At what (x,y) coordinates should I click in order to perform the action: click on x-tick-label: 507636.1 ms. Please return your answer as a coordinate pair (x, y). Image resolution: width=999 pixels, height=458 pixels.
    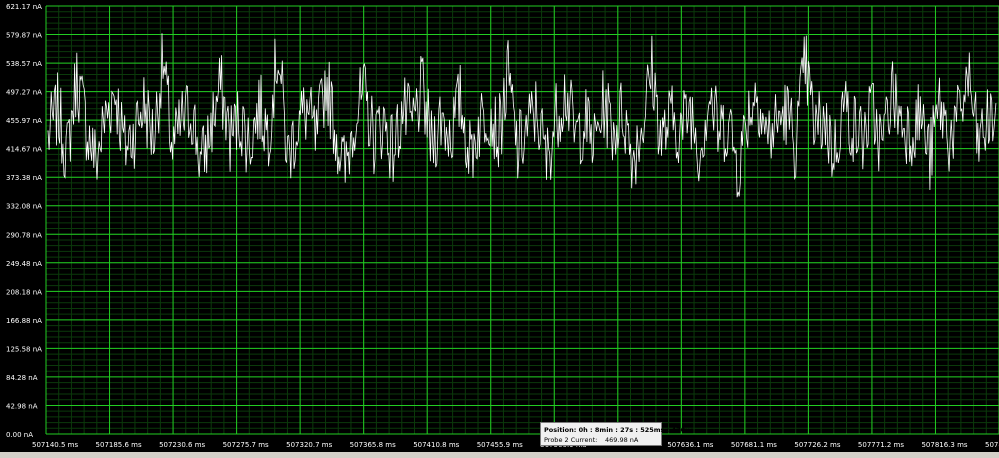
    Looking at the image, I should click on (690, 445).